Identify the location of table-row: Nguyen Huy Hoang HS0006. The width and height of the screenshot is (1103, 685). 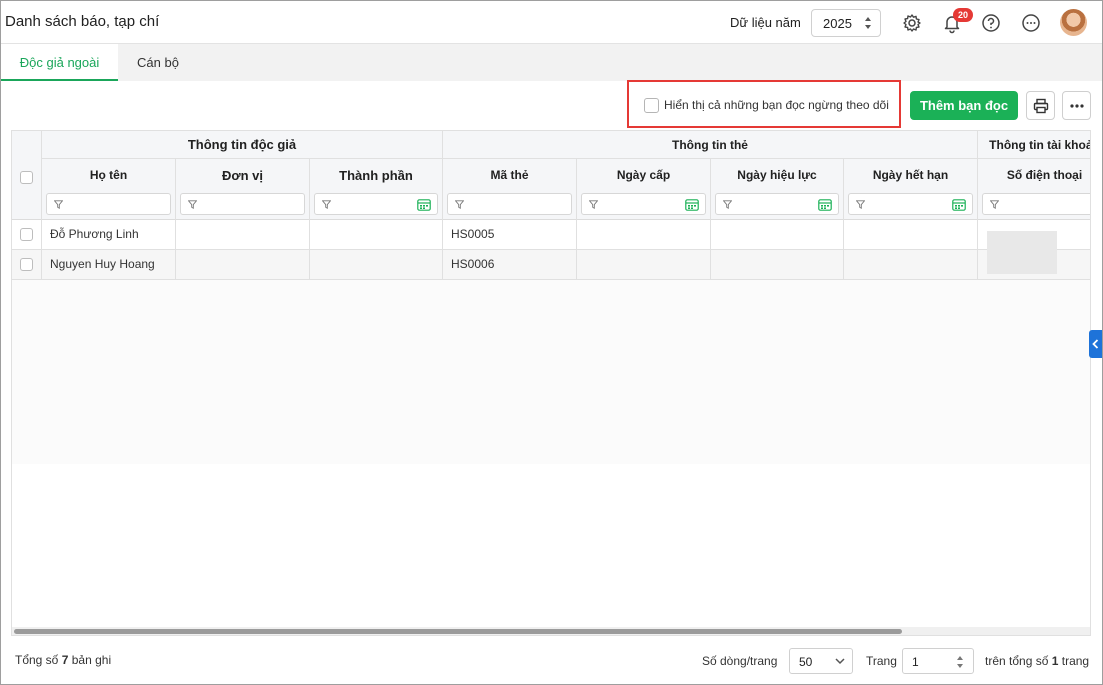
(551, 265).